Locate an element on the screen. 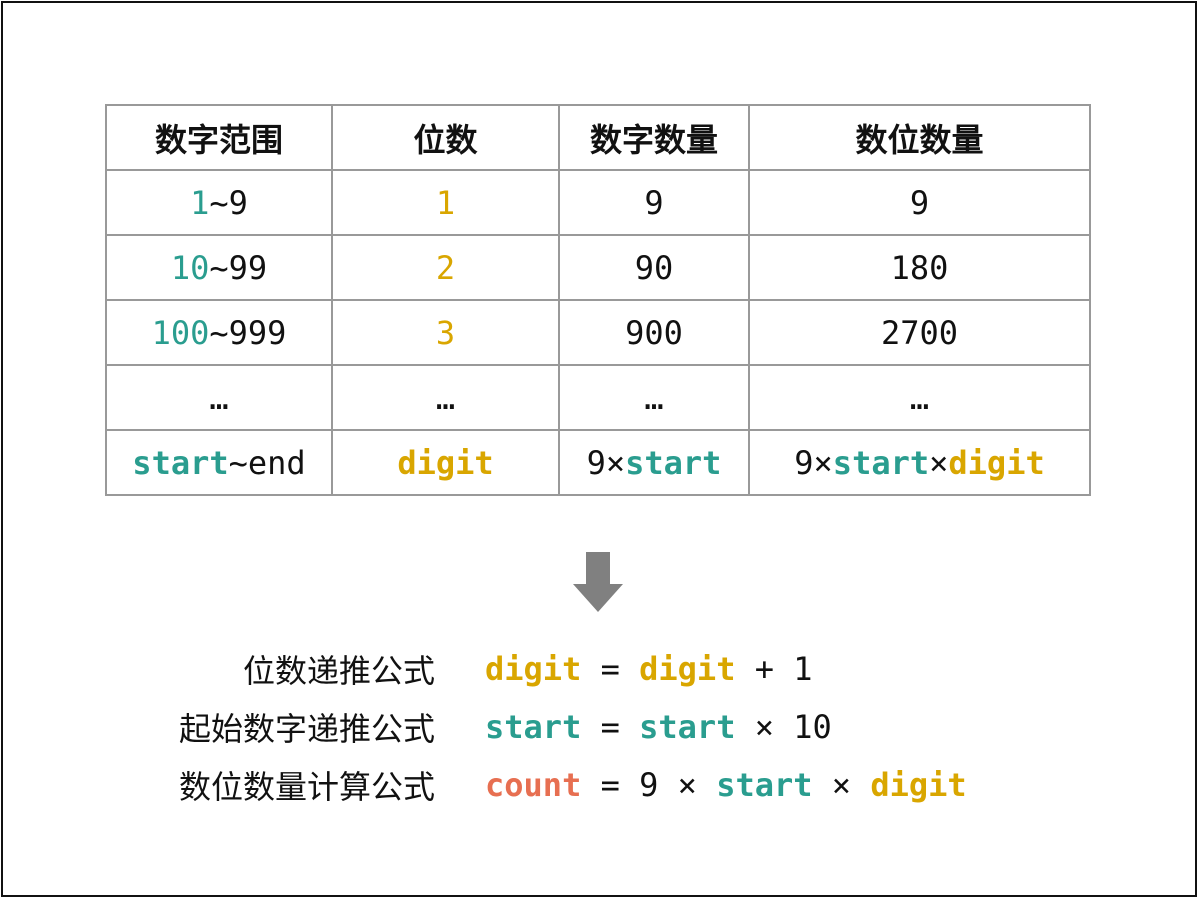 This screenshot has width=1198, height=898. text-segment: = 9 × is located at coordinates (649, 785).